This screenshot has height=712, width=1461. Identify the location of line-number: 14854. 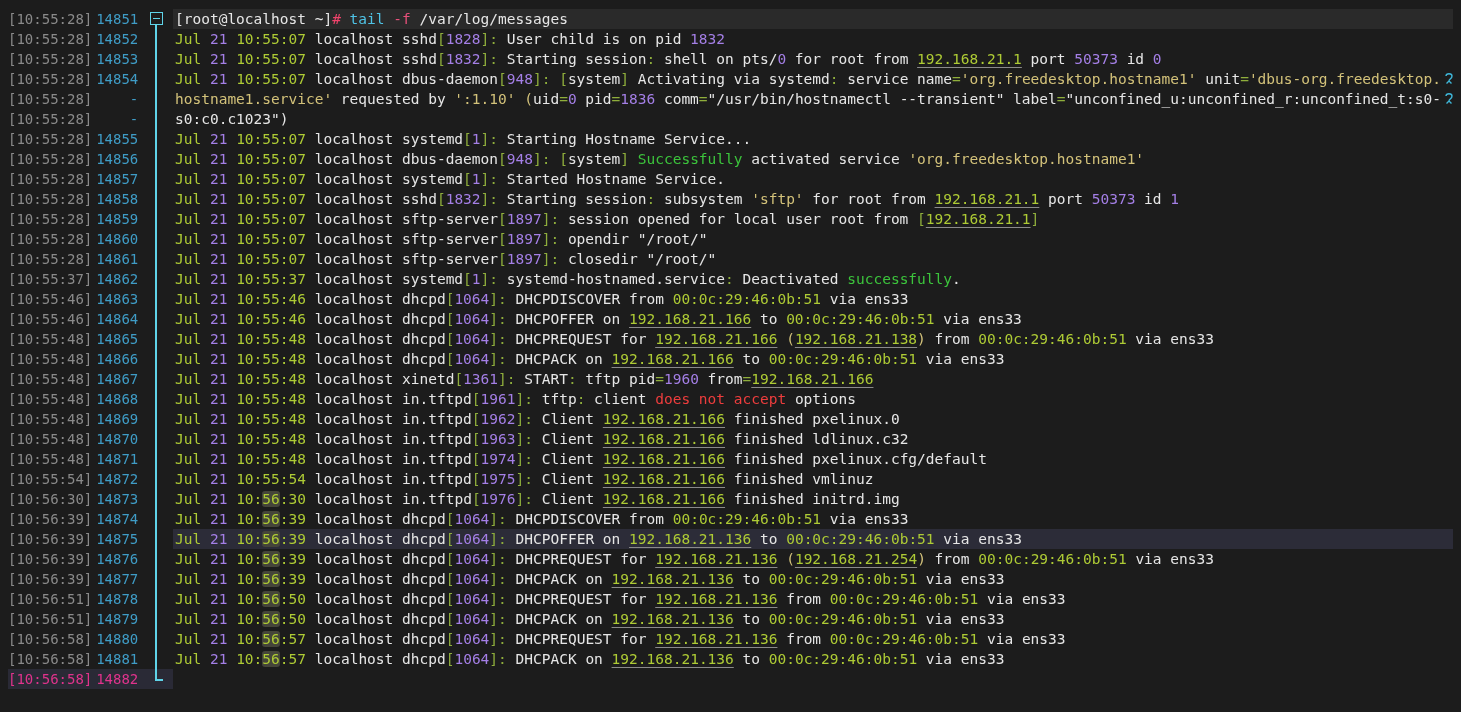
(117, 79).